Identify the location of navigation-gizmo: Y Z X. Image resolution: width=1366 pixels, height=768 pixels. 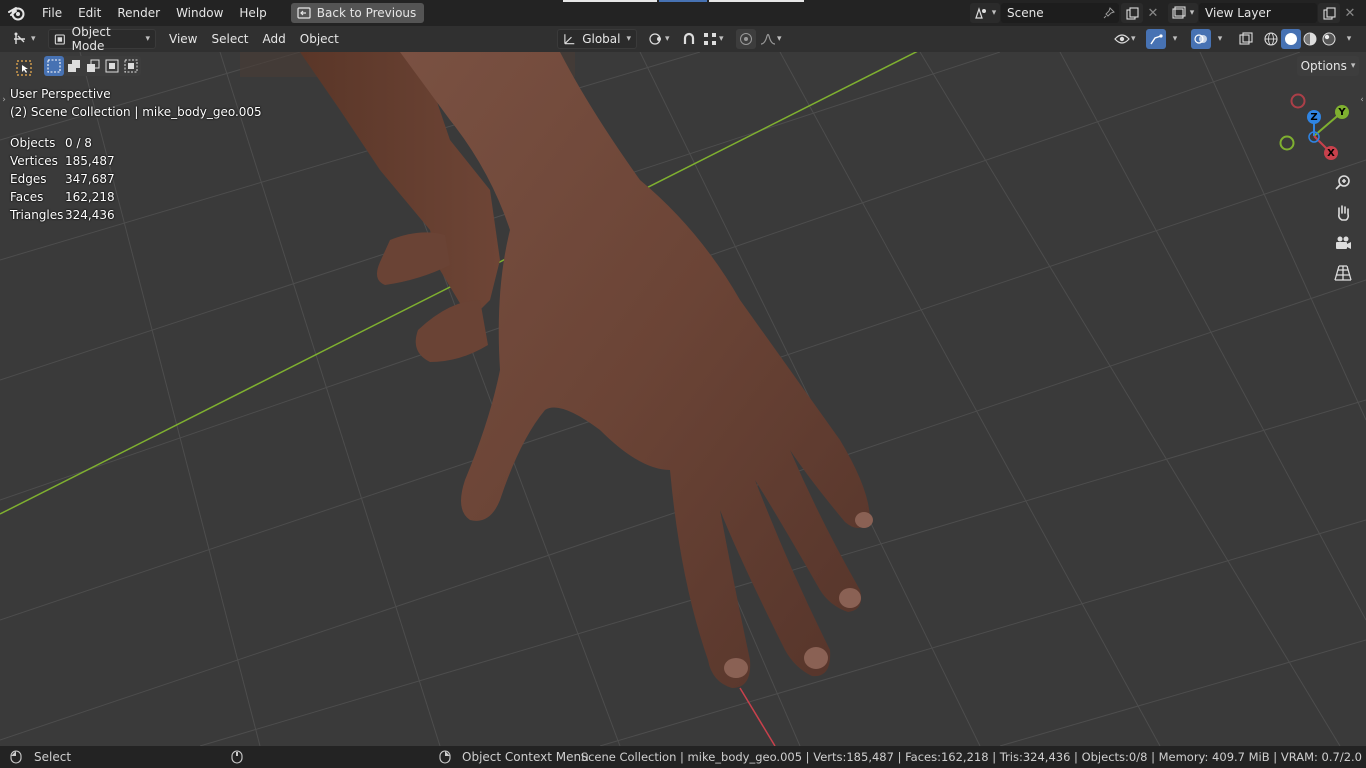
(1316, 130).